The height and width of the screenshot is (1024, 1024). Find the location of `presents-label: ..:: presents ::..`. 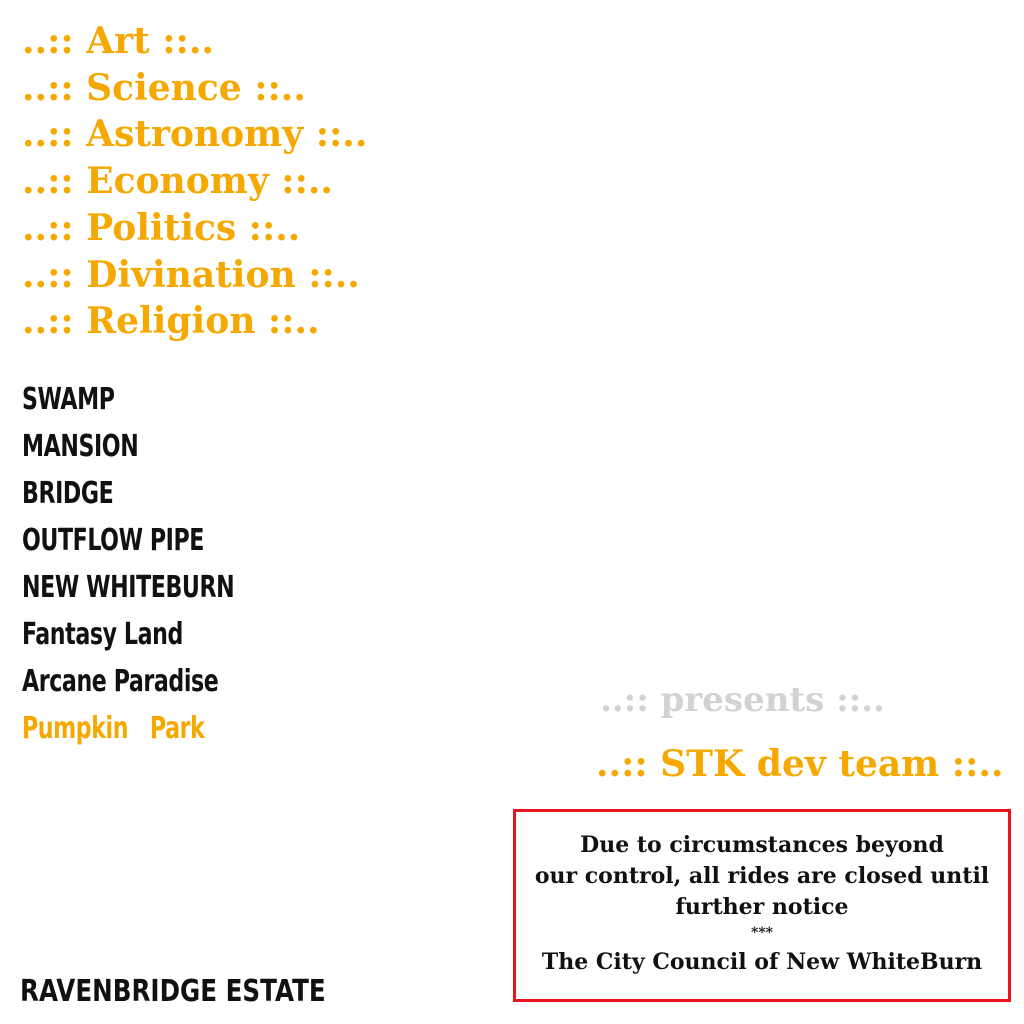

presents-label: ..:: presents ::.. is located at coordinates (742, 700).